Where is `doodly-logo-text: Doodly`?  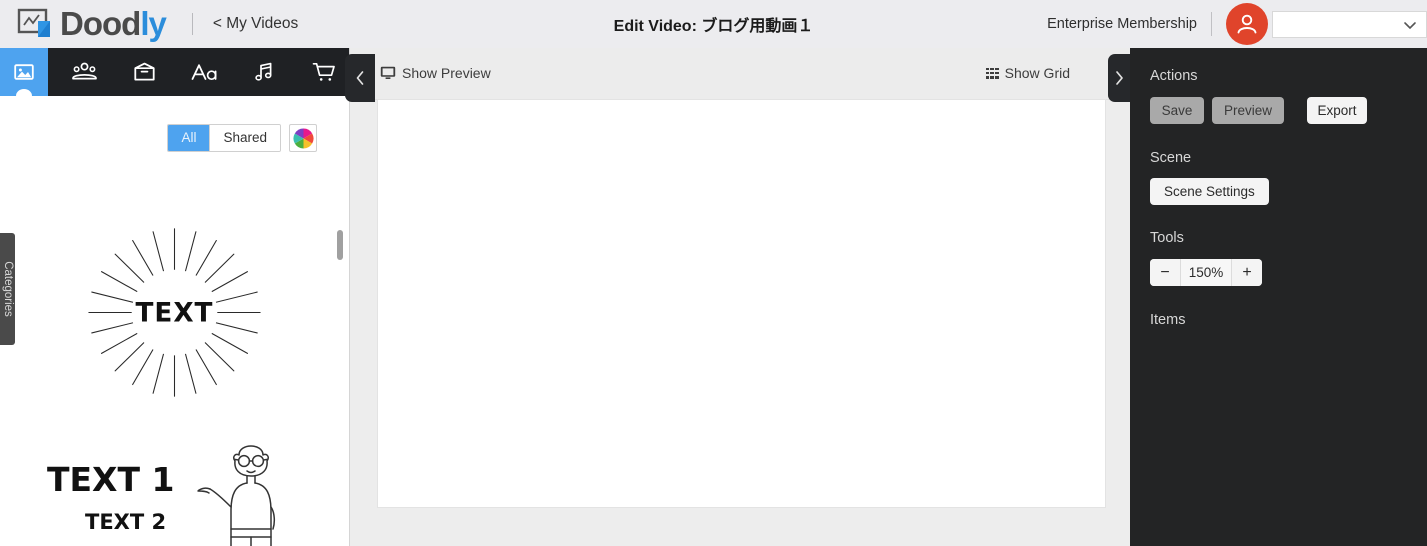
doodly-logo-text: Doodly is located at coordinates (113, 24).